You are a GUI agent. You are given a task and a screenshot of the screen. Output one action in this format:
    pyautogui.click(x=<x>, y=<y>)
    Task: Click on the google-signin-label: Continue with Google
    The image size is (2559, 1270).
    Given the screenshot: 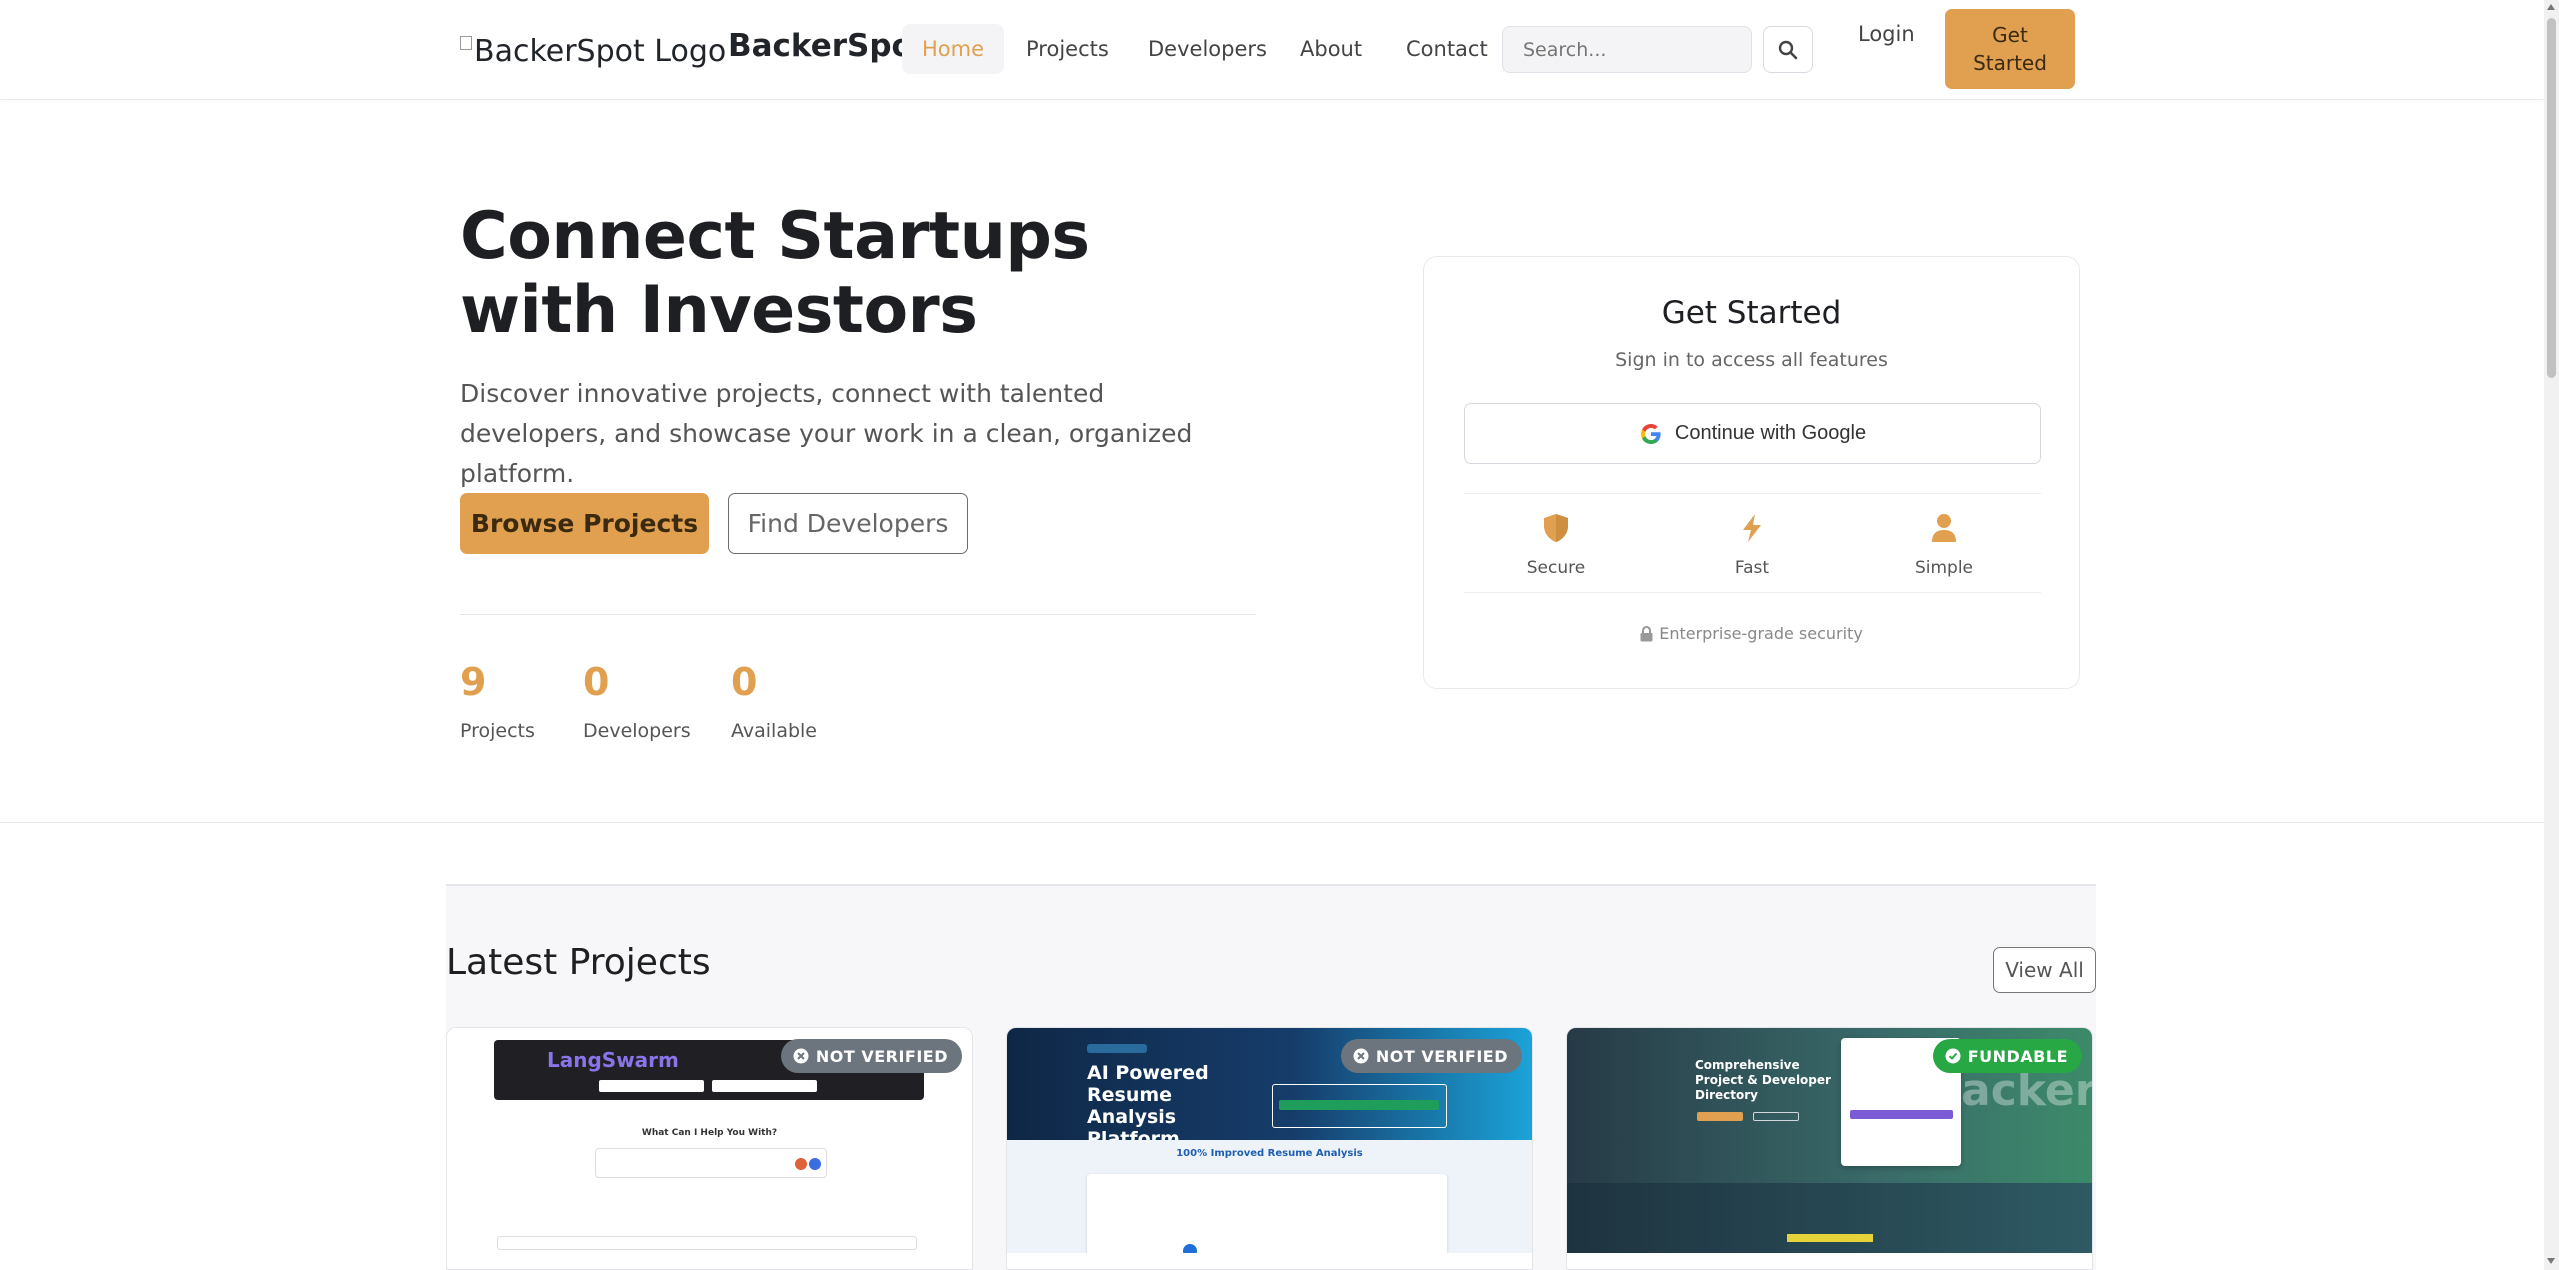 What is the action you would take?
    pyautogui.click(x=1770, y=433)
    